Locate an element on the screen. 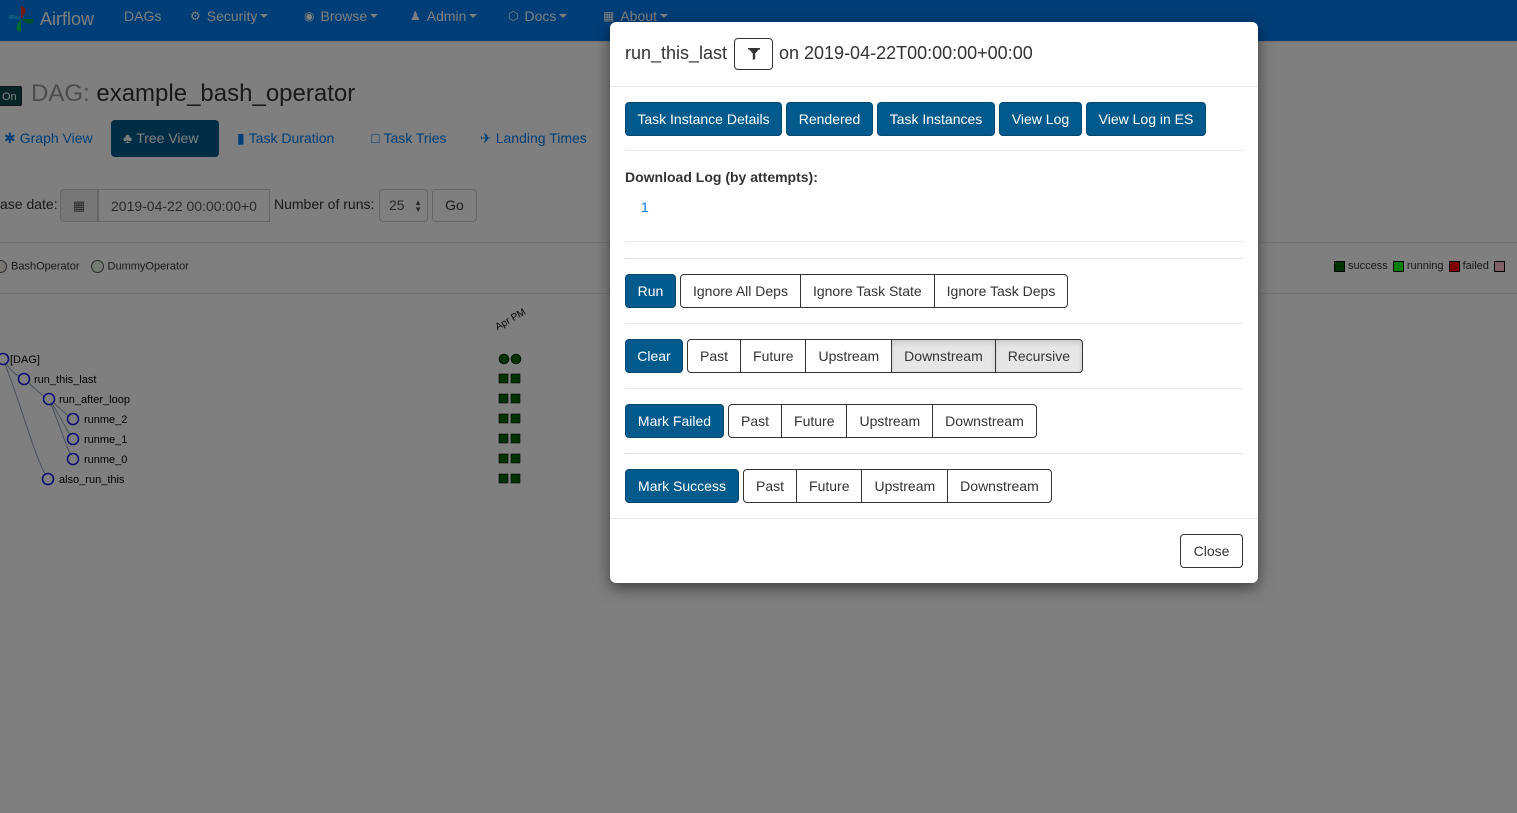 This screenshot has height=813, width=1517. modal-footer-divider is located at coordinates (934, 518).